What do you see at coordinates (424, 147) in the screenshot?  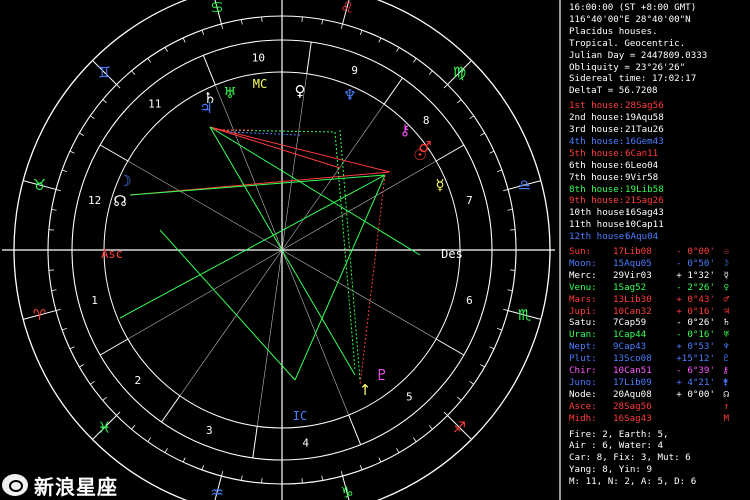 I see `planet-glyph-icon: ♂` at bounding box center [424, 147].